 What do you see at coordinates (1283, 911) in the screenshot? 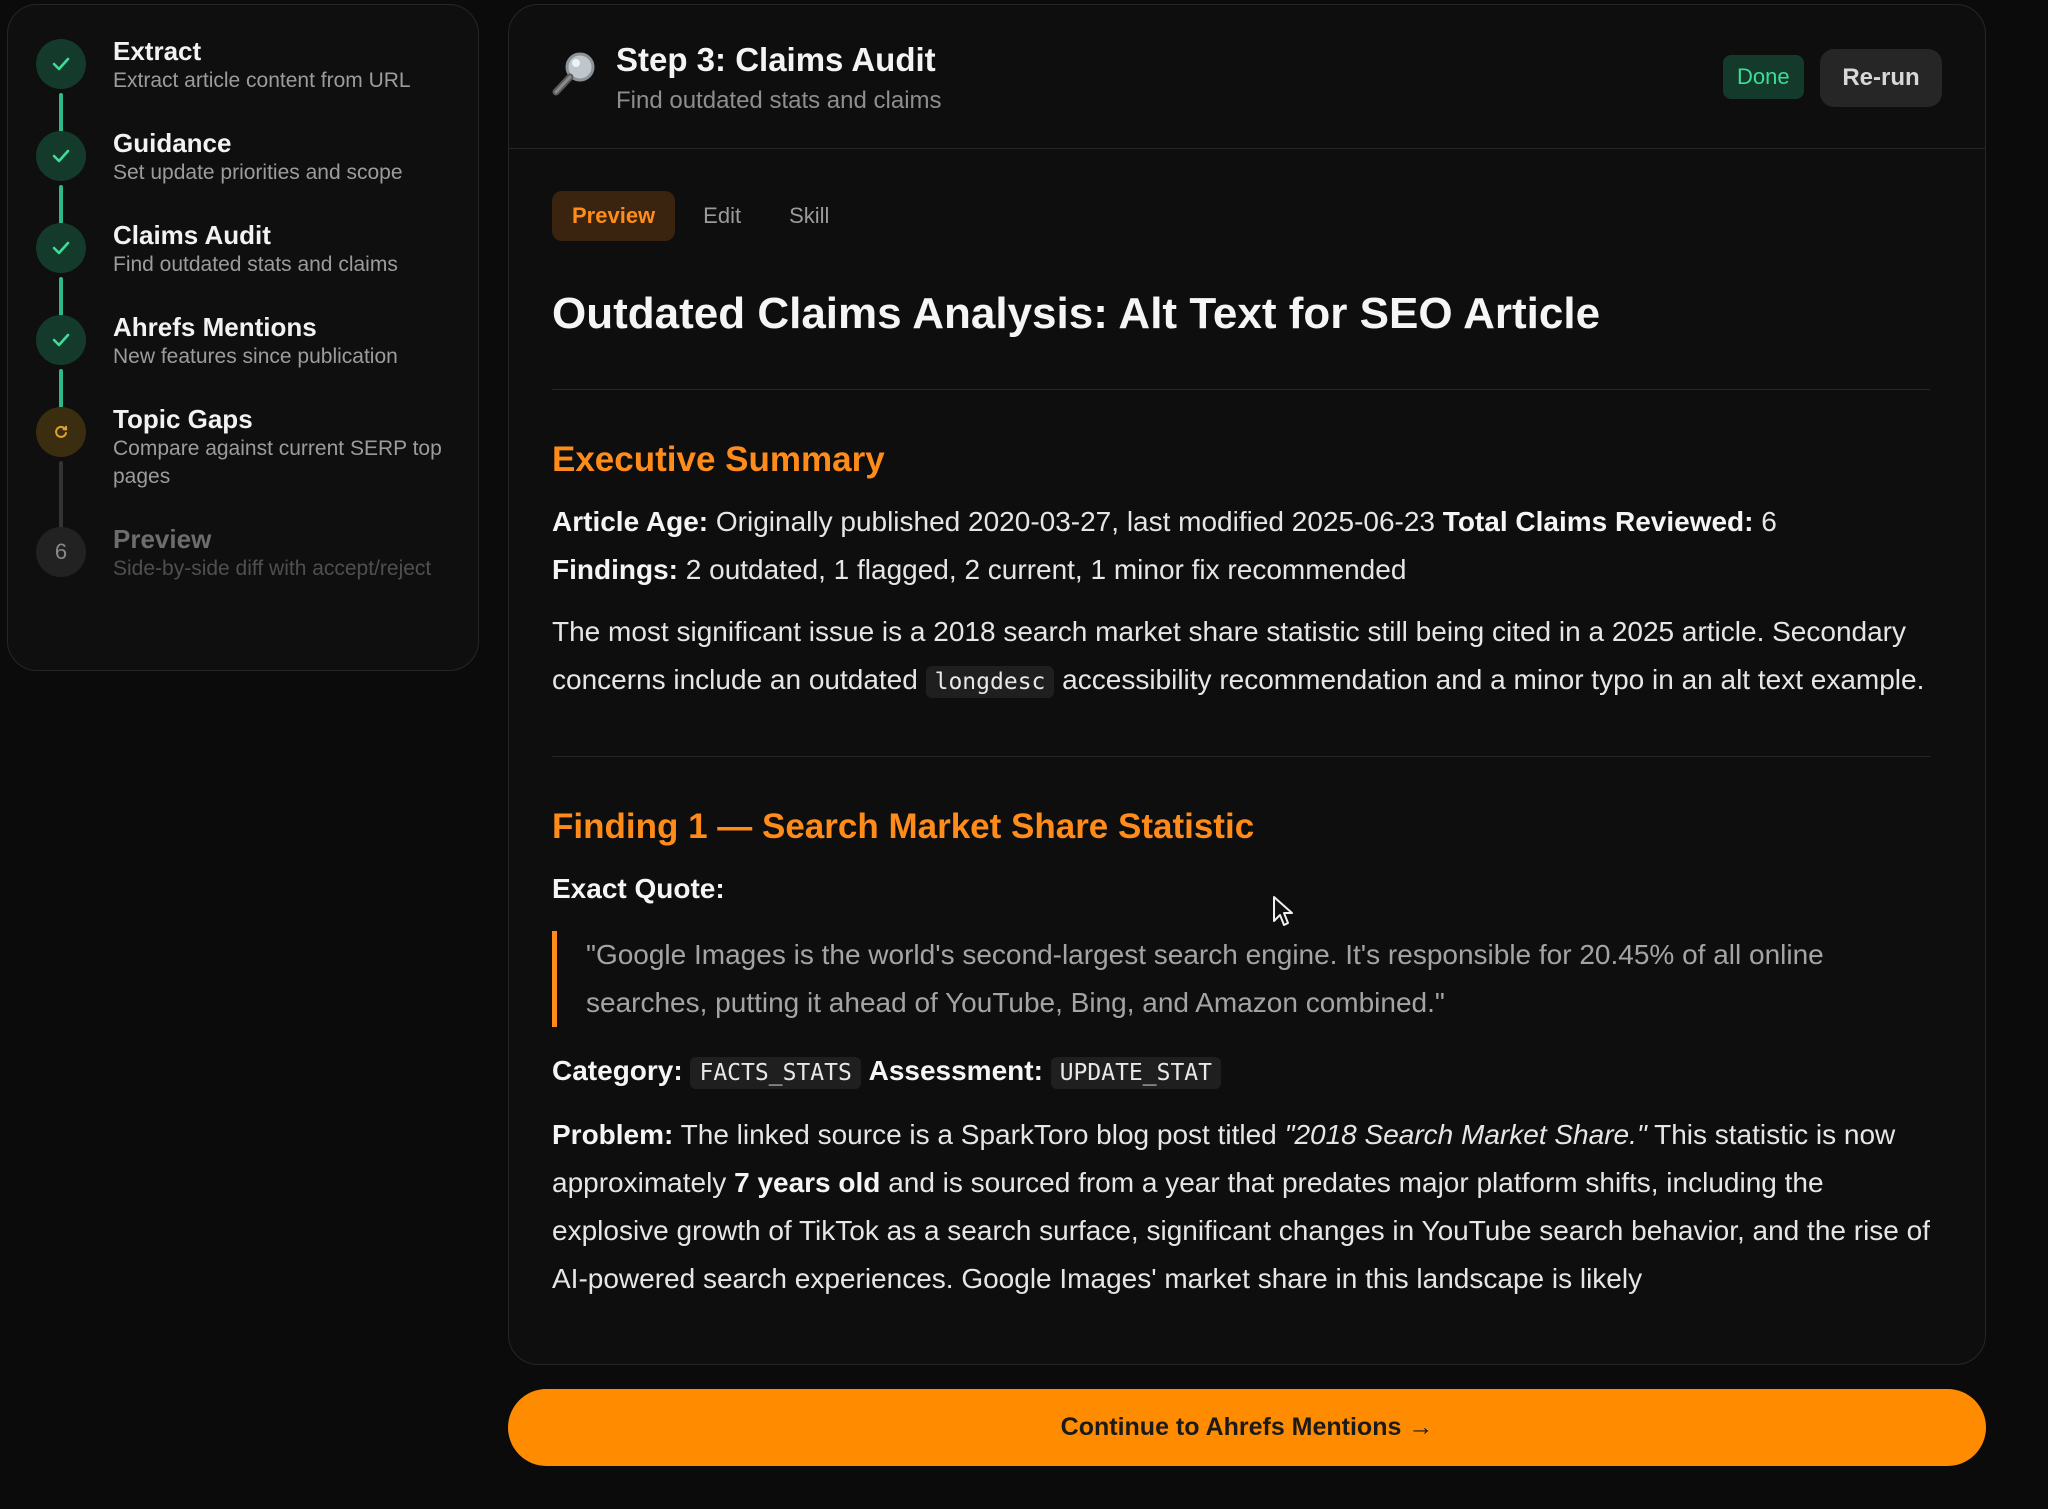
I see `mouse-cursor-icon` at bounding box center [1283, 911].